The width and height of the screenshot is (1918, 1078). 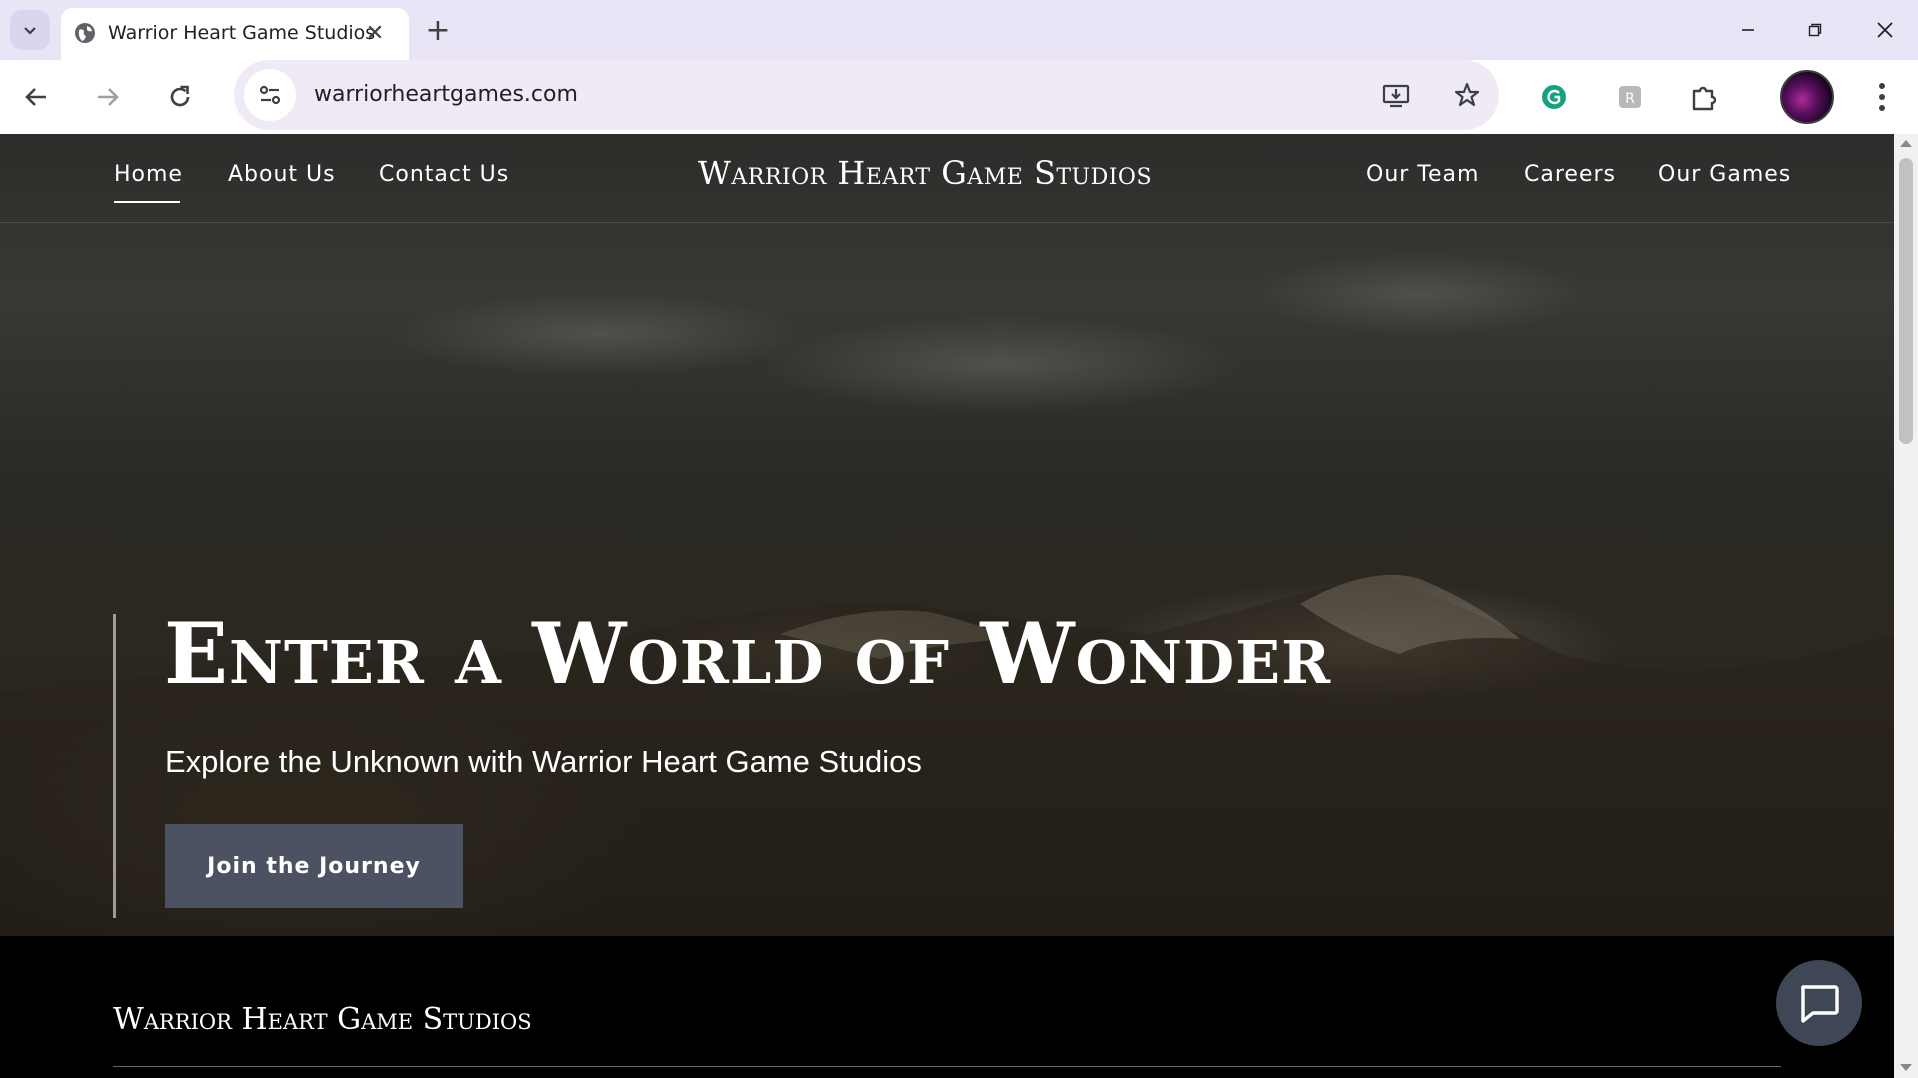 I want to click on hero-title: Enter a World of Wonder, so click(x=748, y=653).